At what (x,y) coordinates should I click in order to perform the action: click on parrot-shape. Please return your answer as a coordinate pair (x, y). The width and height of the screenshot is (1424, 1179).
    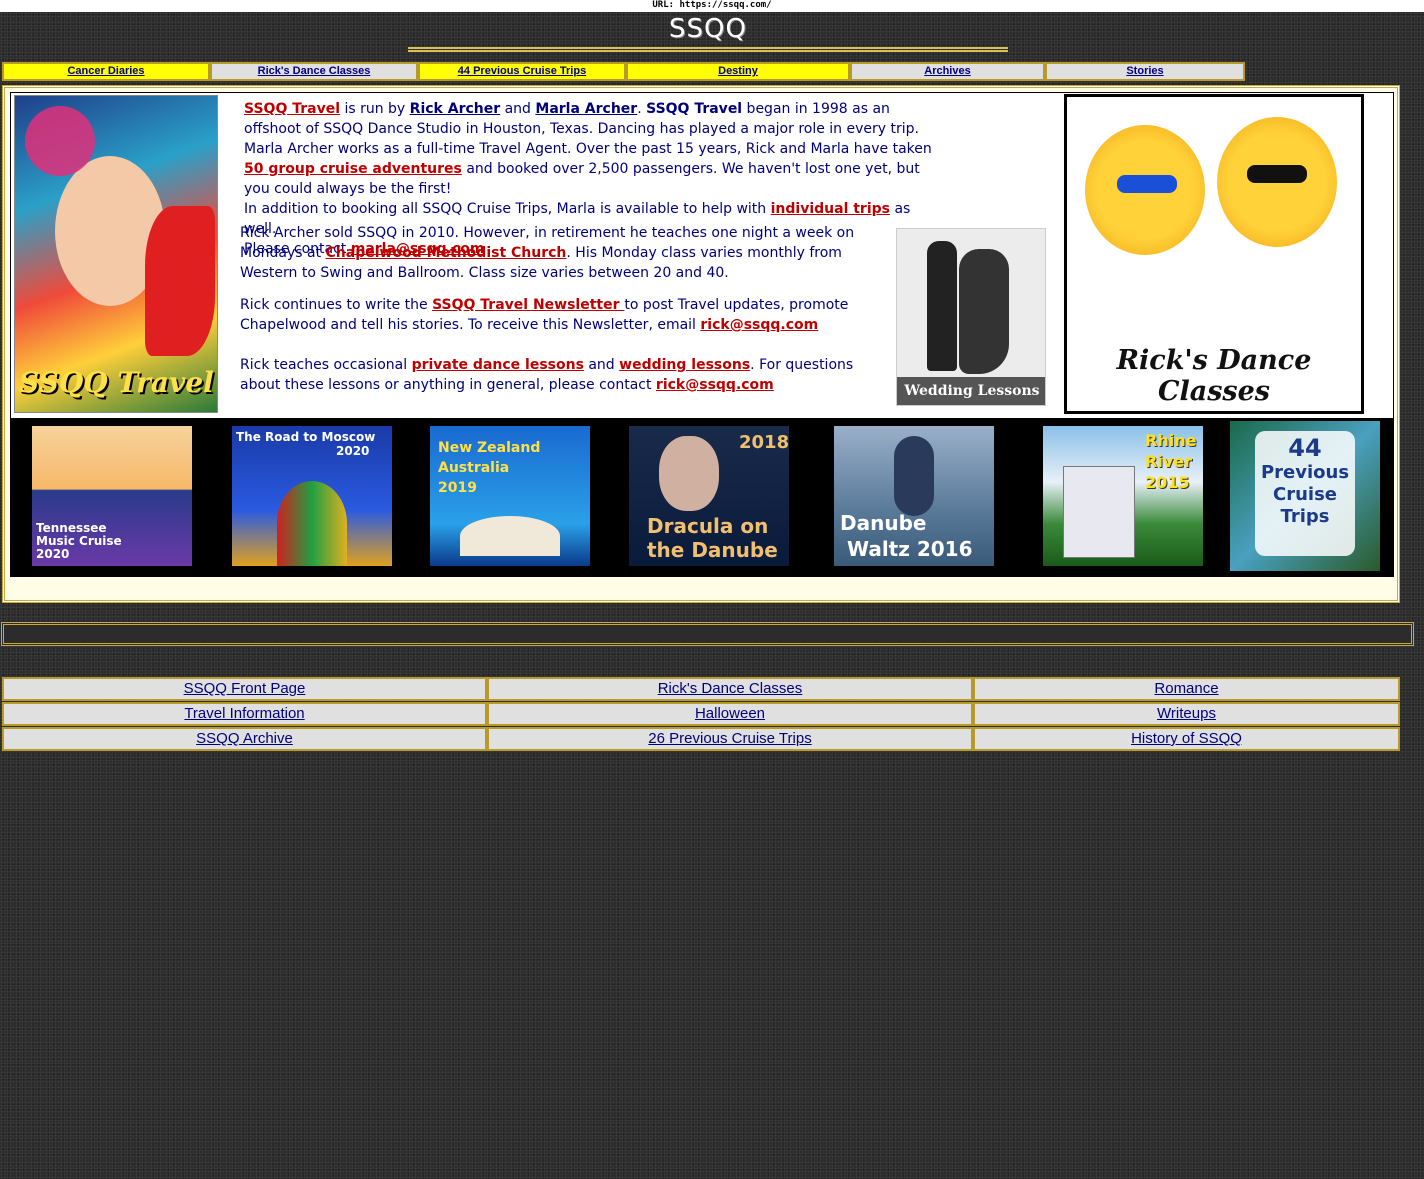
    Looking at the image, I should click on (180, 281).